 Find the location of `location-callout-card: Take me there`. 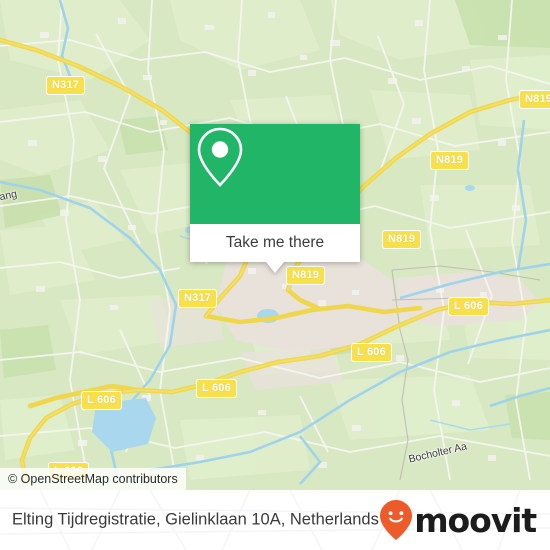

location-callout-card: Take me there is located at coordinates (275, 198).